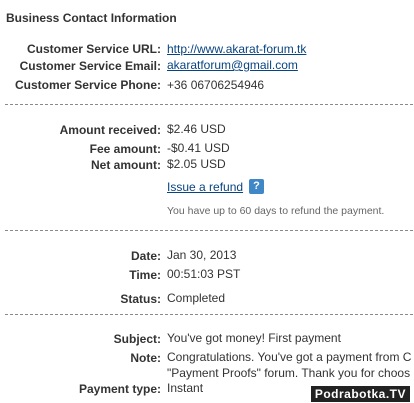 This screenshot has height=403, width=414. I want to click on fee-amount-label: Fee amount:, so click(125, 149).